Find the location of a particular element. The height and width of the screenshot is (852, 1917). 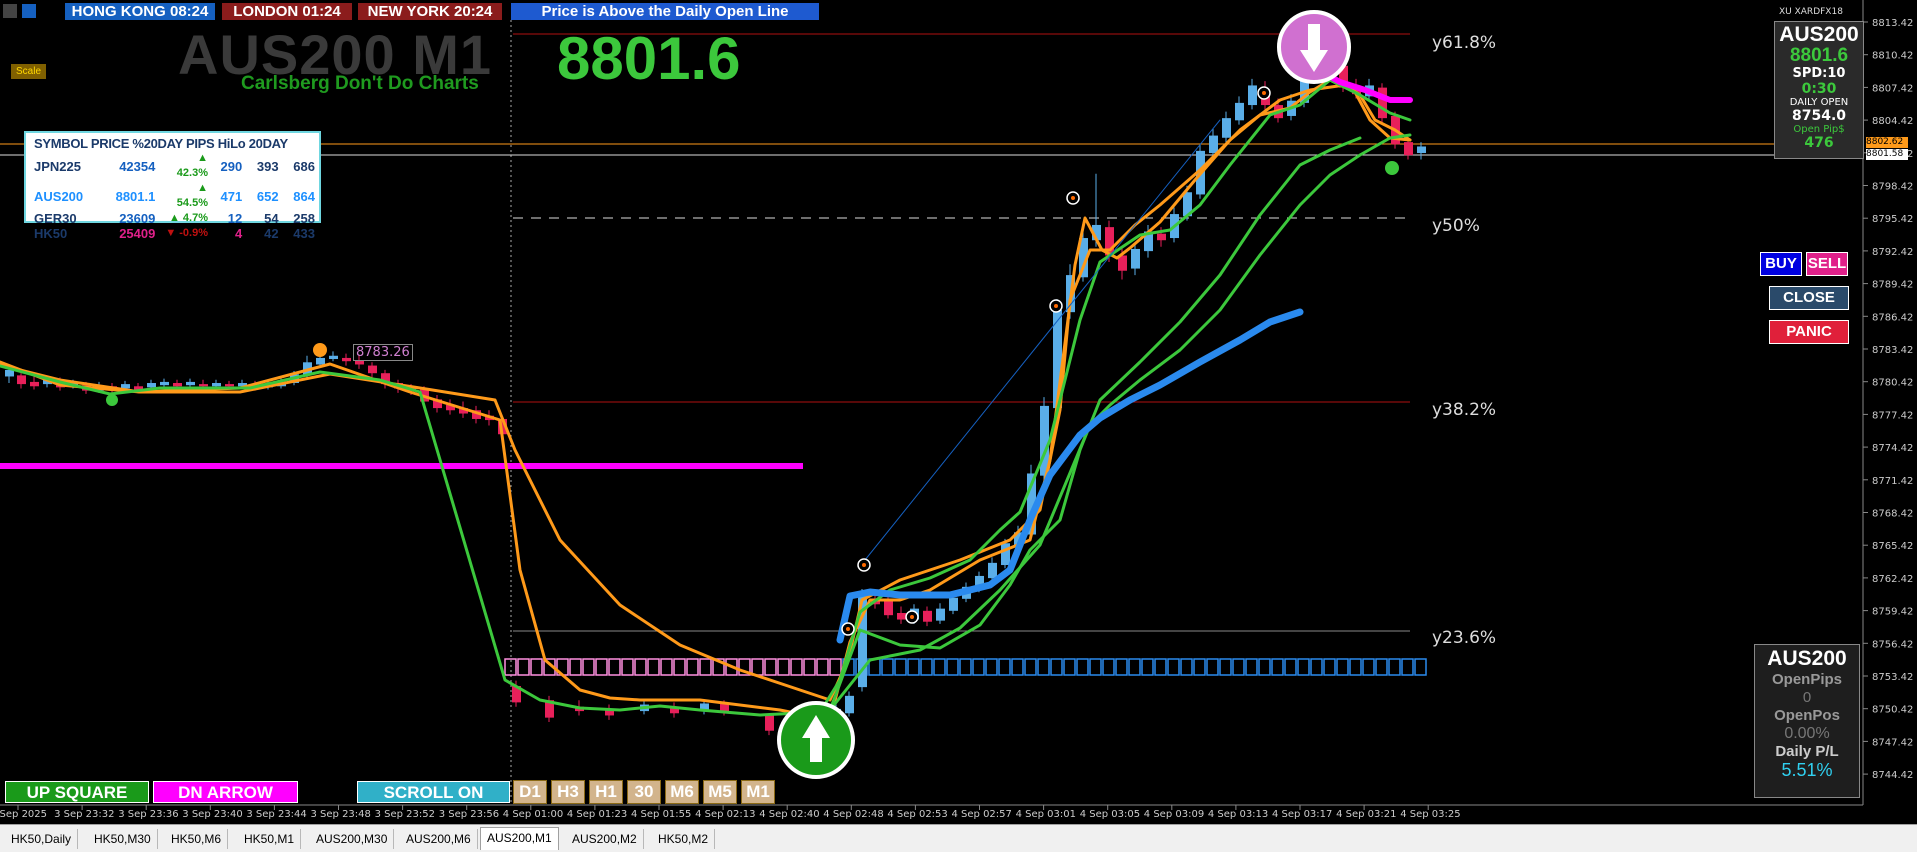

pl-open-pos: 0.00% is located at coordinates (1807, 733).